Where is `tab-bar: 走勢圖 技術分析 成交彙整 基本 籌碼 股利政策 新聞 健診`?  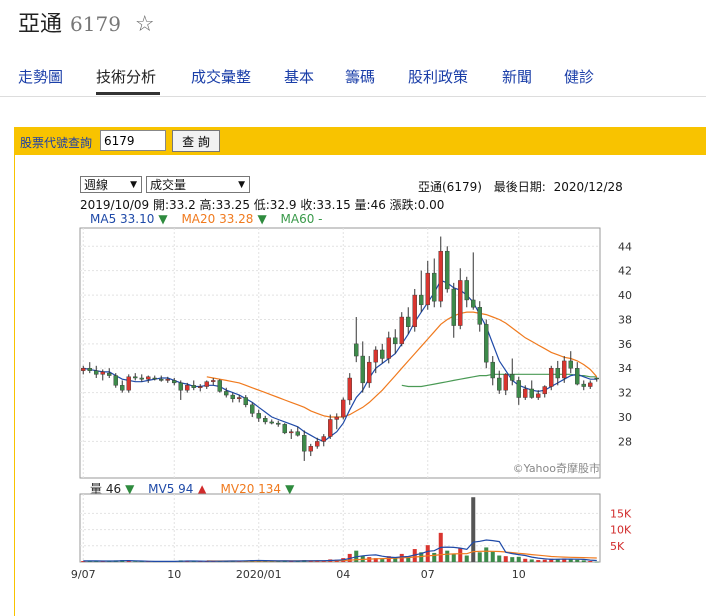
tab-bar: 走勢圖 技術分析 成交彙整 基本 籌碼 股利政策 新聞 健診 is located at coordinates (353, 76).